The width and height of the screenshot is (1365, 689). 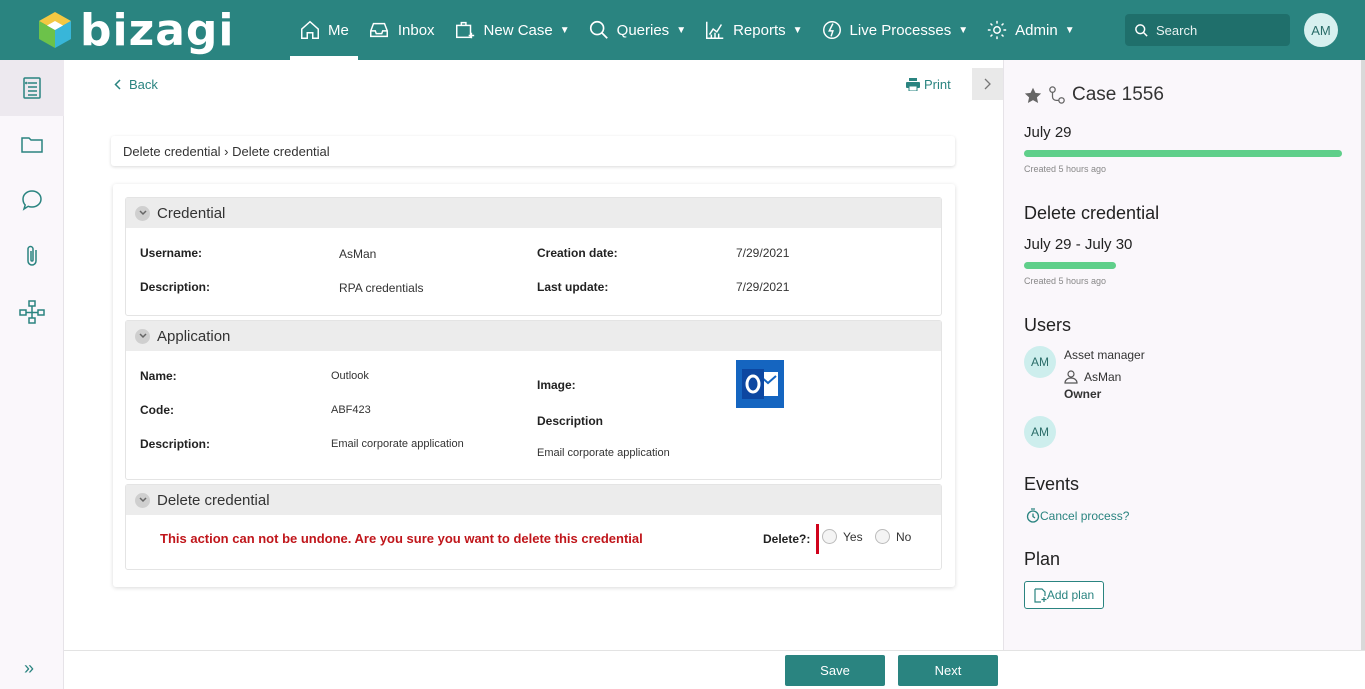 I want to click on credential-group-title: Credential, so click(x=191, y=213).